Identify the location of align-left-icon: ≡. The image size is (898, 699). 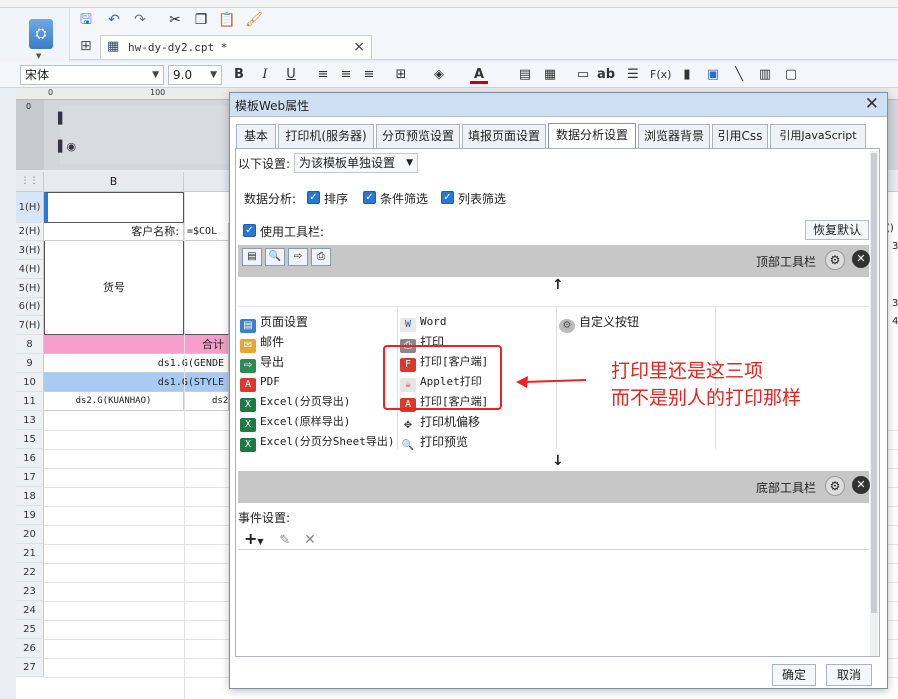
(323, 75).